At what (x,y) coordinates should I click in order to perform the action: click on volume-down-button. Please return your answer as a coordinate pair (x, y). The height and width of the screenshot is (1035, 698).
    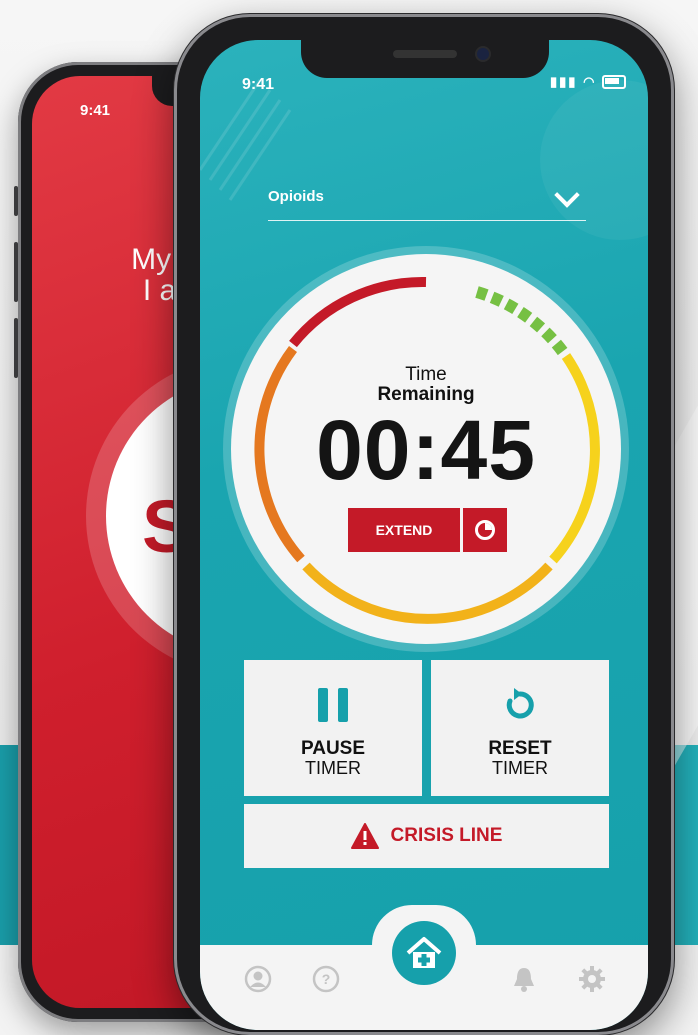
    Looking at the image, I should click on (16, 348).